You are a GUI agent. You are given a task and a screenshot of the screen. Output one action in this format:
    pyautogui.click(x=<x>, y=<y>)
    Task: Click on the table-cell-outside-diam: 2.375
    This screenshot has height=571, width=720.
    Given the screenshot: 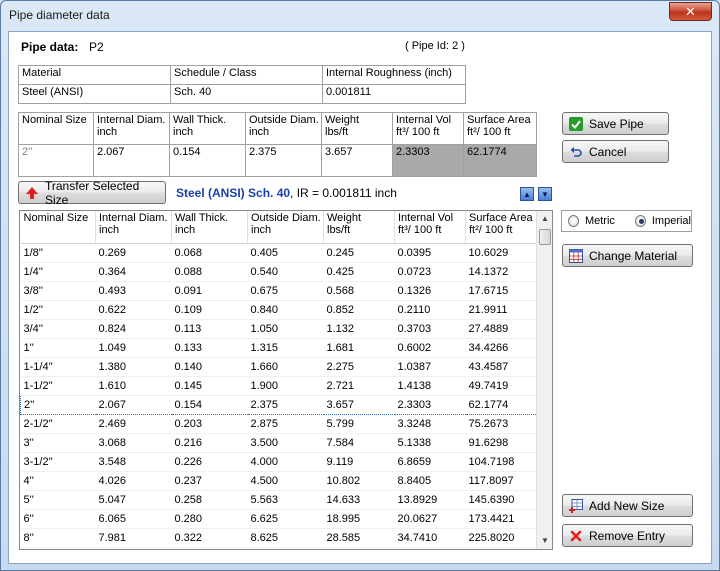 What is the action you would take?
    pyautogui.click(x=285, y=404)
    